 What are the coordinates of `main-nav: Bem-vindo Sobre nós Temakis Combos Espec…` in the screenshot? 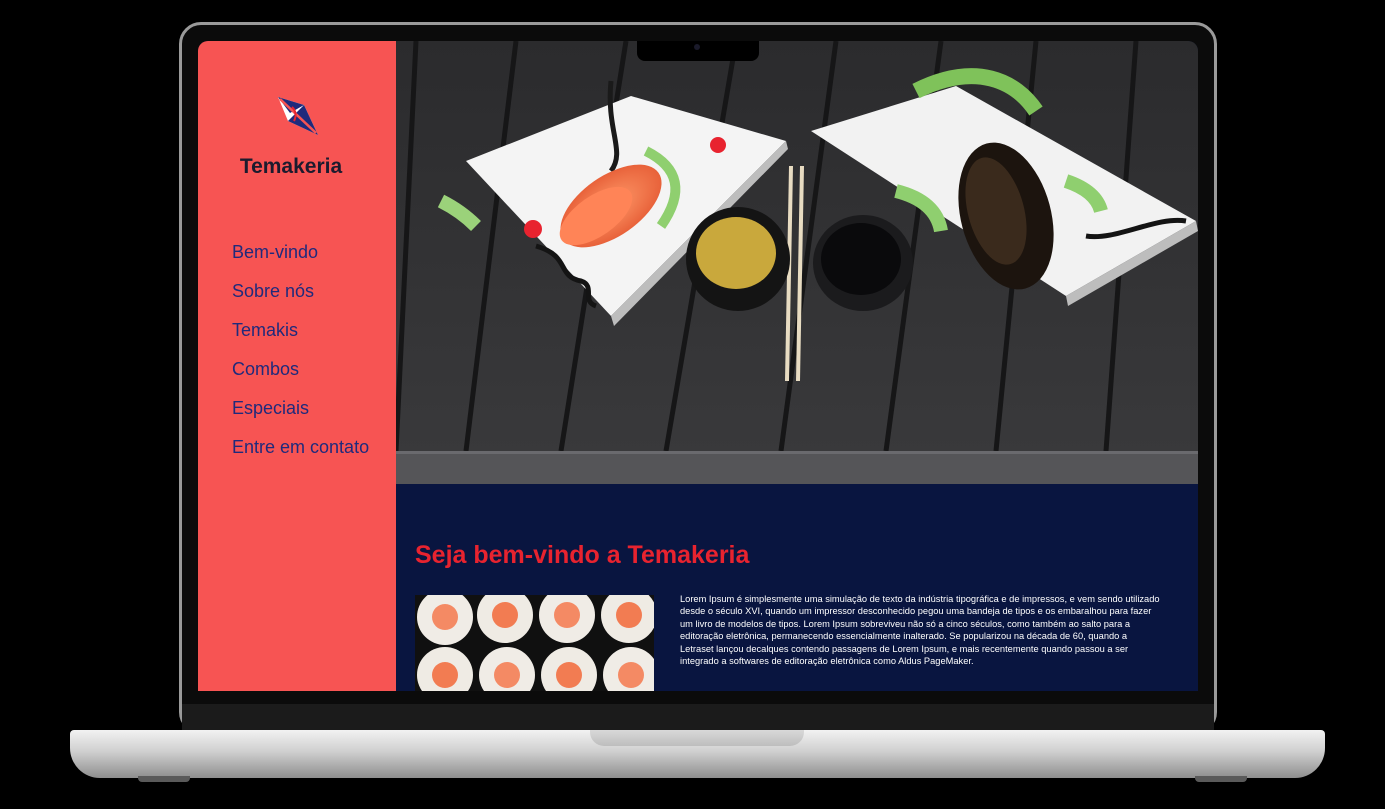 It's located at (300, 358).